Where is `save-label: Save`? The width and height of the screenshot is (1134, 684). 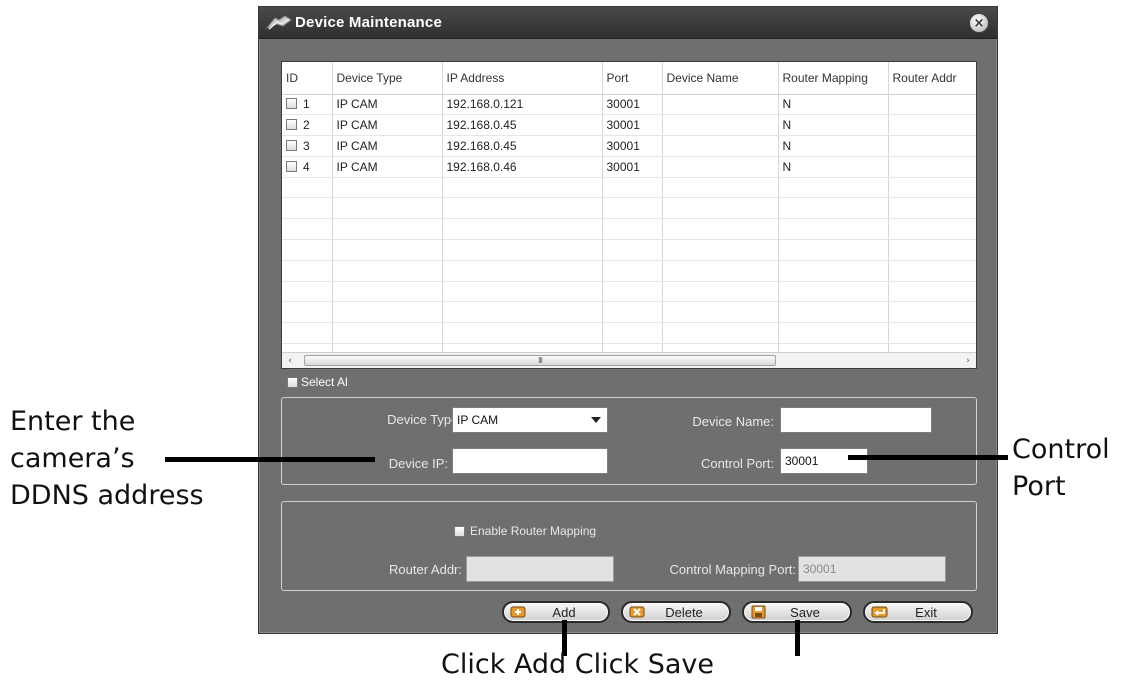
save-label: Save is located at coordinates (805, 612).